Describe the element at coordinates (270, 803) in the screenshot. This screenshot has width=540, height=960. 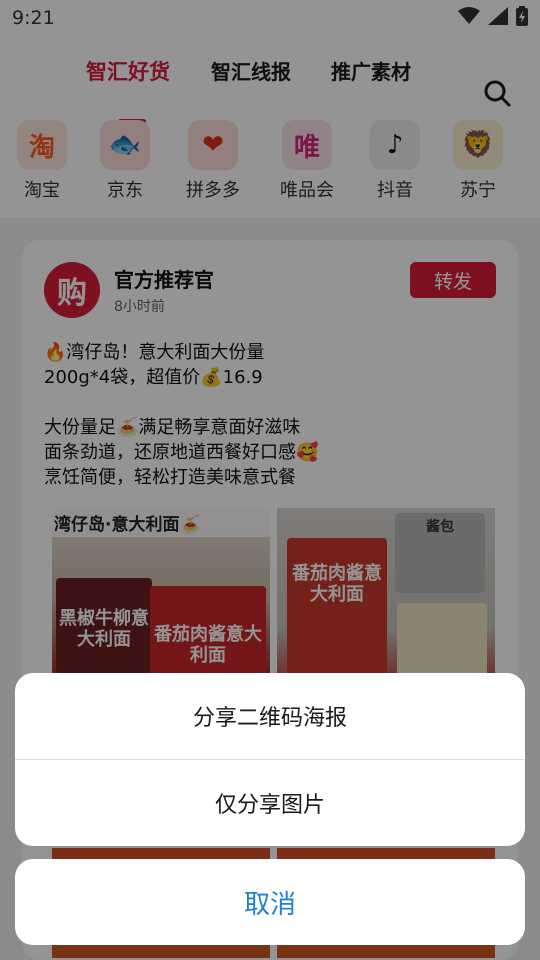
I see `share-image-only-option: 仅分享图片` at that location.